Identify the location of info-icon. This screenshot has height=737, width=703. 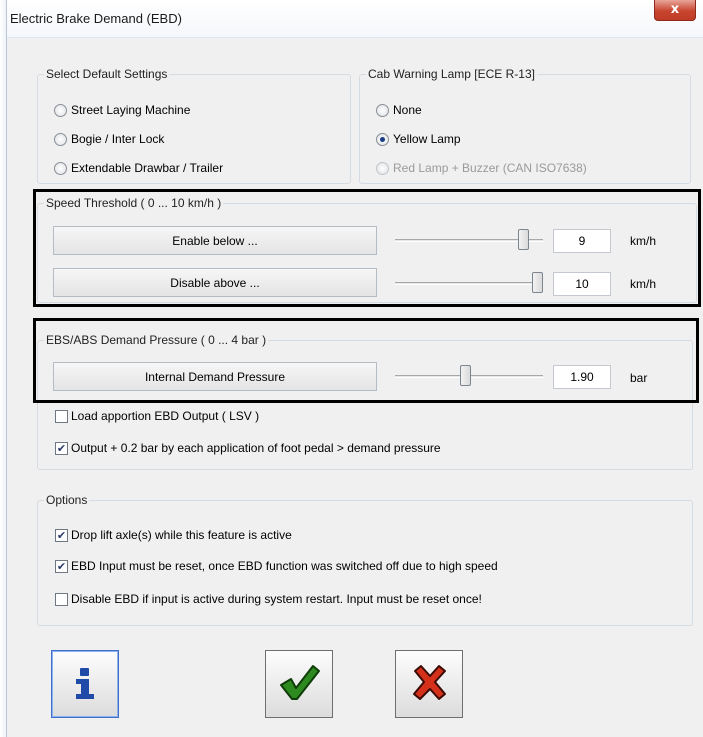
(85, 684).